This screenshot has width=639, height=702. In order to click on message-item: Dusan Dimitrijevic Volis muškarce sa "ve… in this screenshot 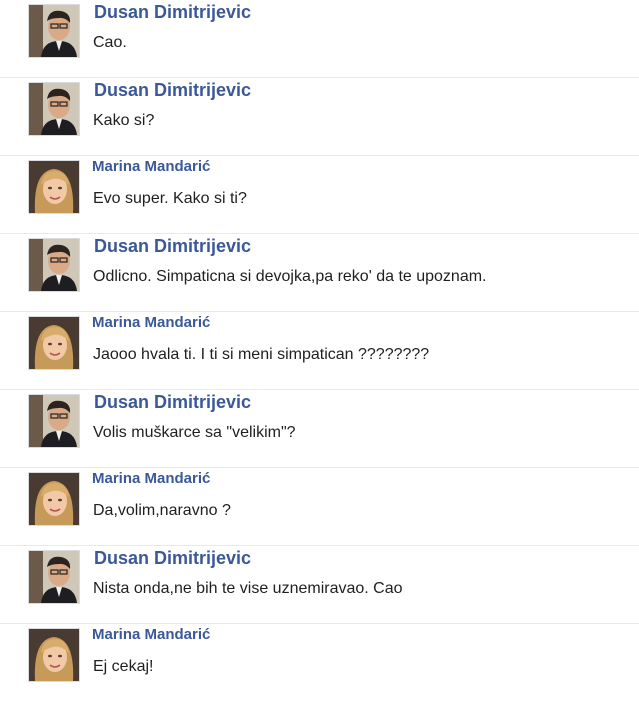, I will do `click(319, 429)`.